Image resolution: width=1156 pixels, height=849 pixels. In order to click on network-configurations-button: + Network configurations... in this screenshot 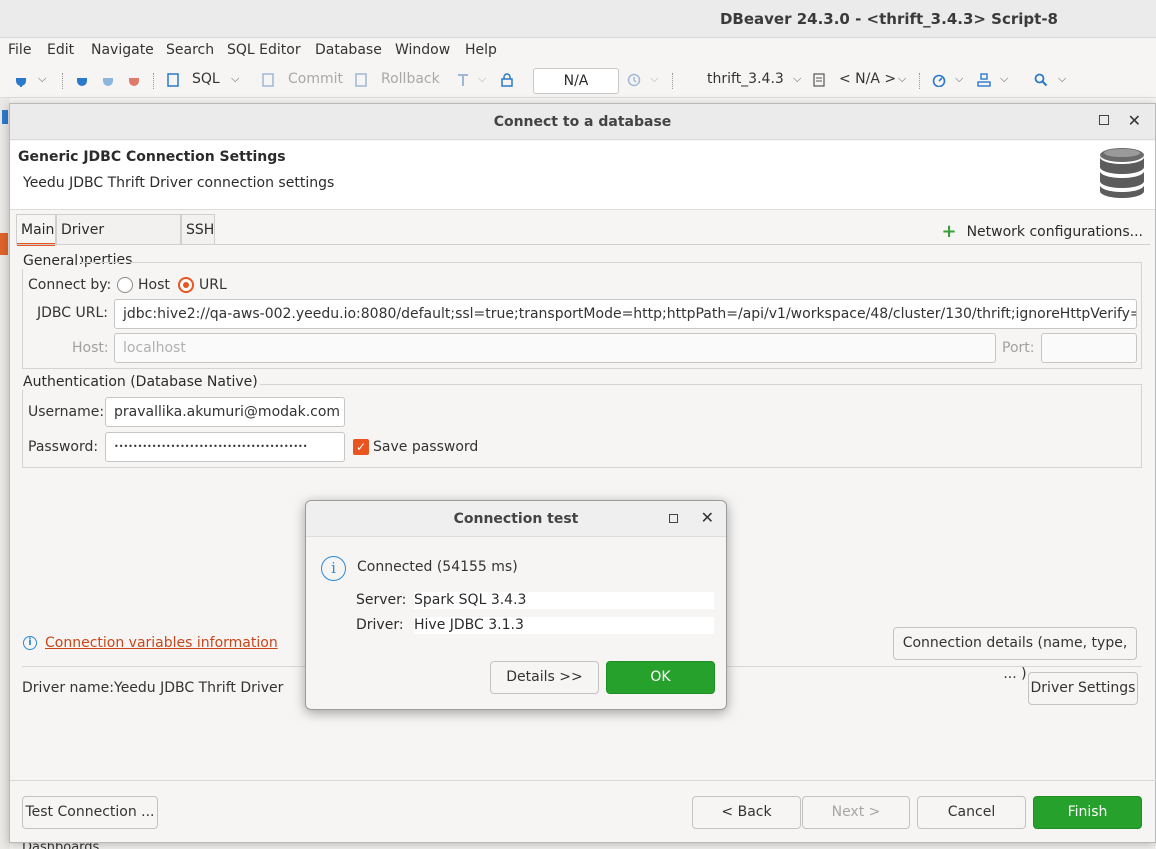, I will do `click(1042, 231)`.